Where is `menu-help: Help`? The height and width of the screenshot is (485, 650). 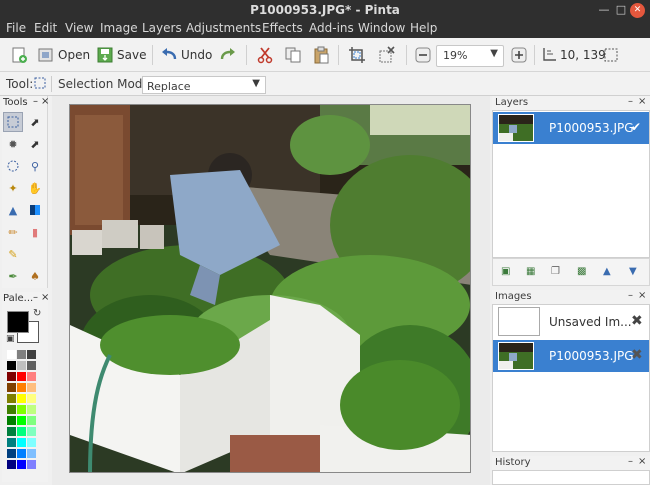
menu-help: Help is located at coordinates (423, 28).